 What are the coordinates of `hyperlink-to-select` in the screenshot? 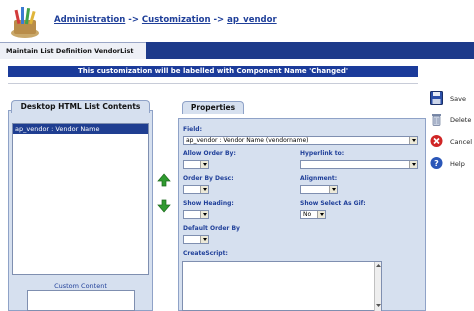 It's located at (359, 164).